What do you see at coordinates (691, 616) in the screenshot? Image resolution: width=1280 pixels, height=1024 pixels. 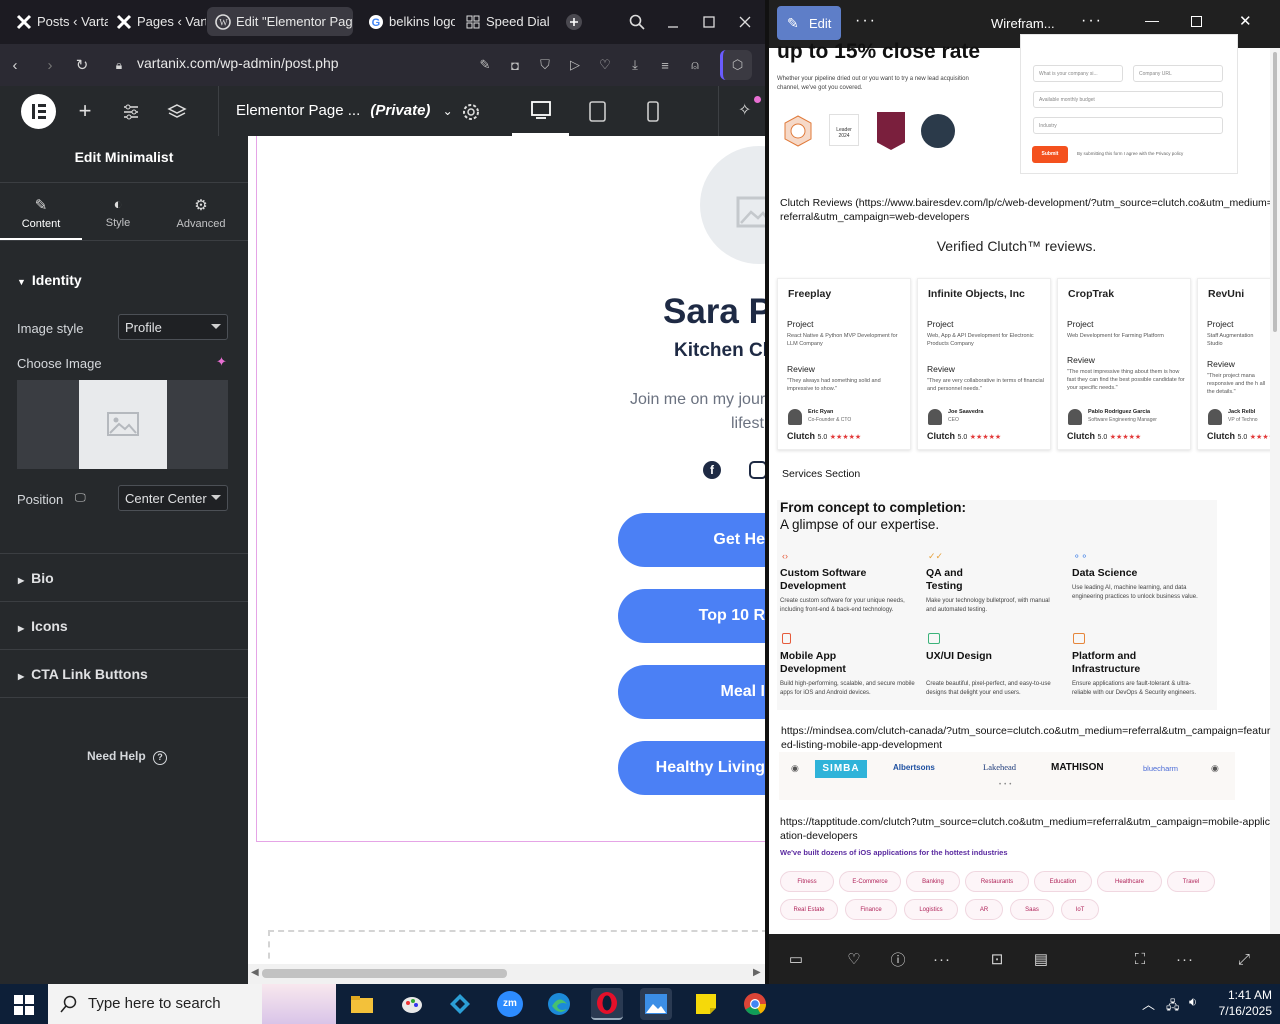 I see `cta-button-2: Top 10 R` at bounding box center [691, 616].